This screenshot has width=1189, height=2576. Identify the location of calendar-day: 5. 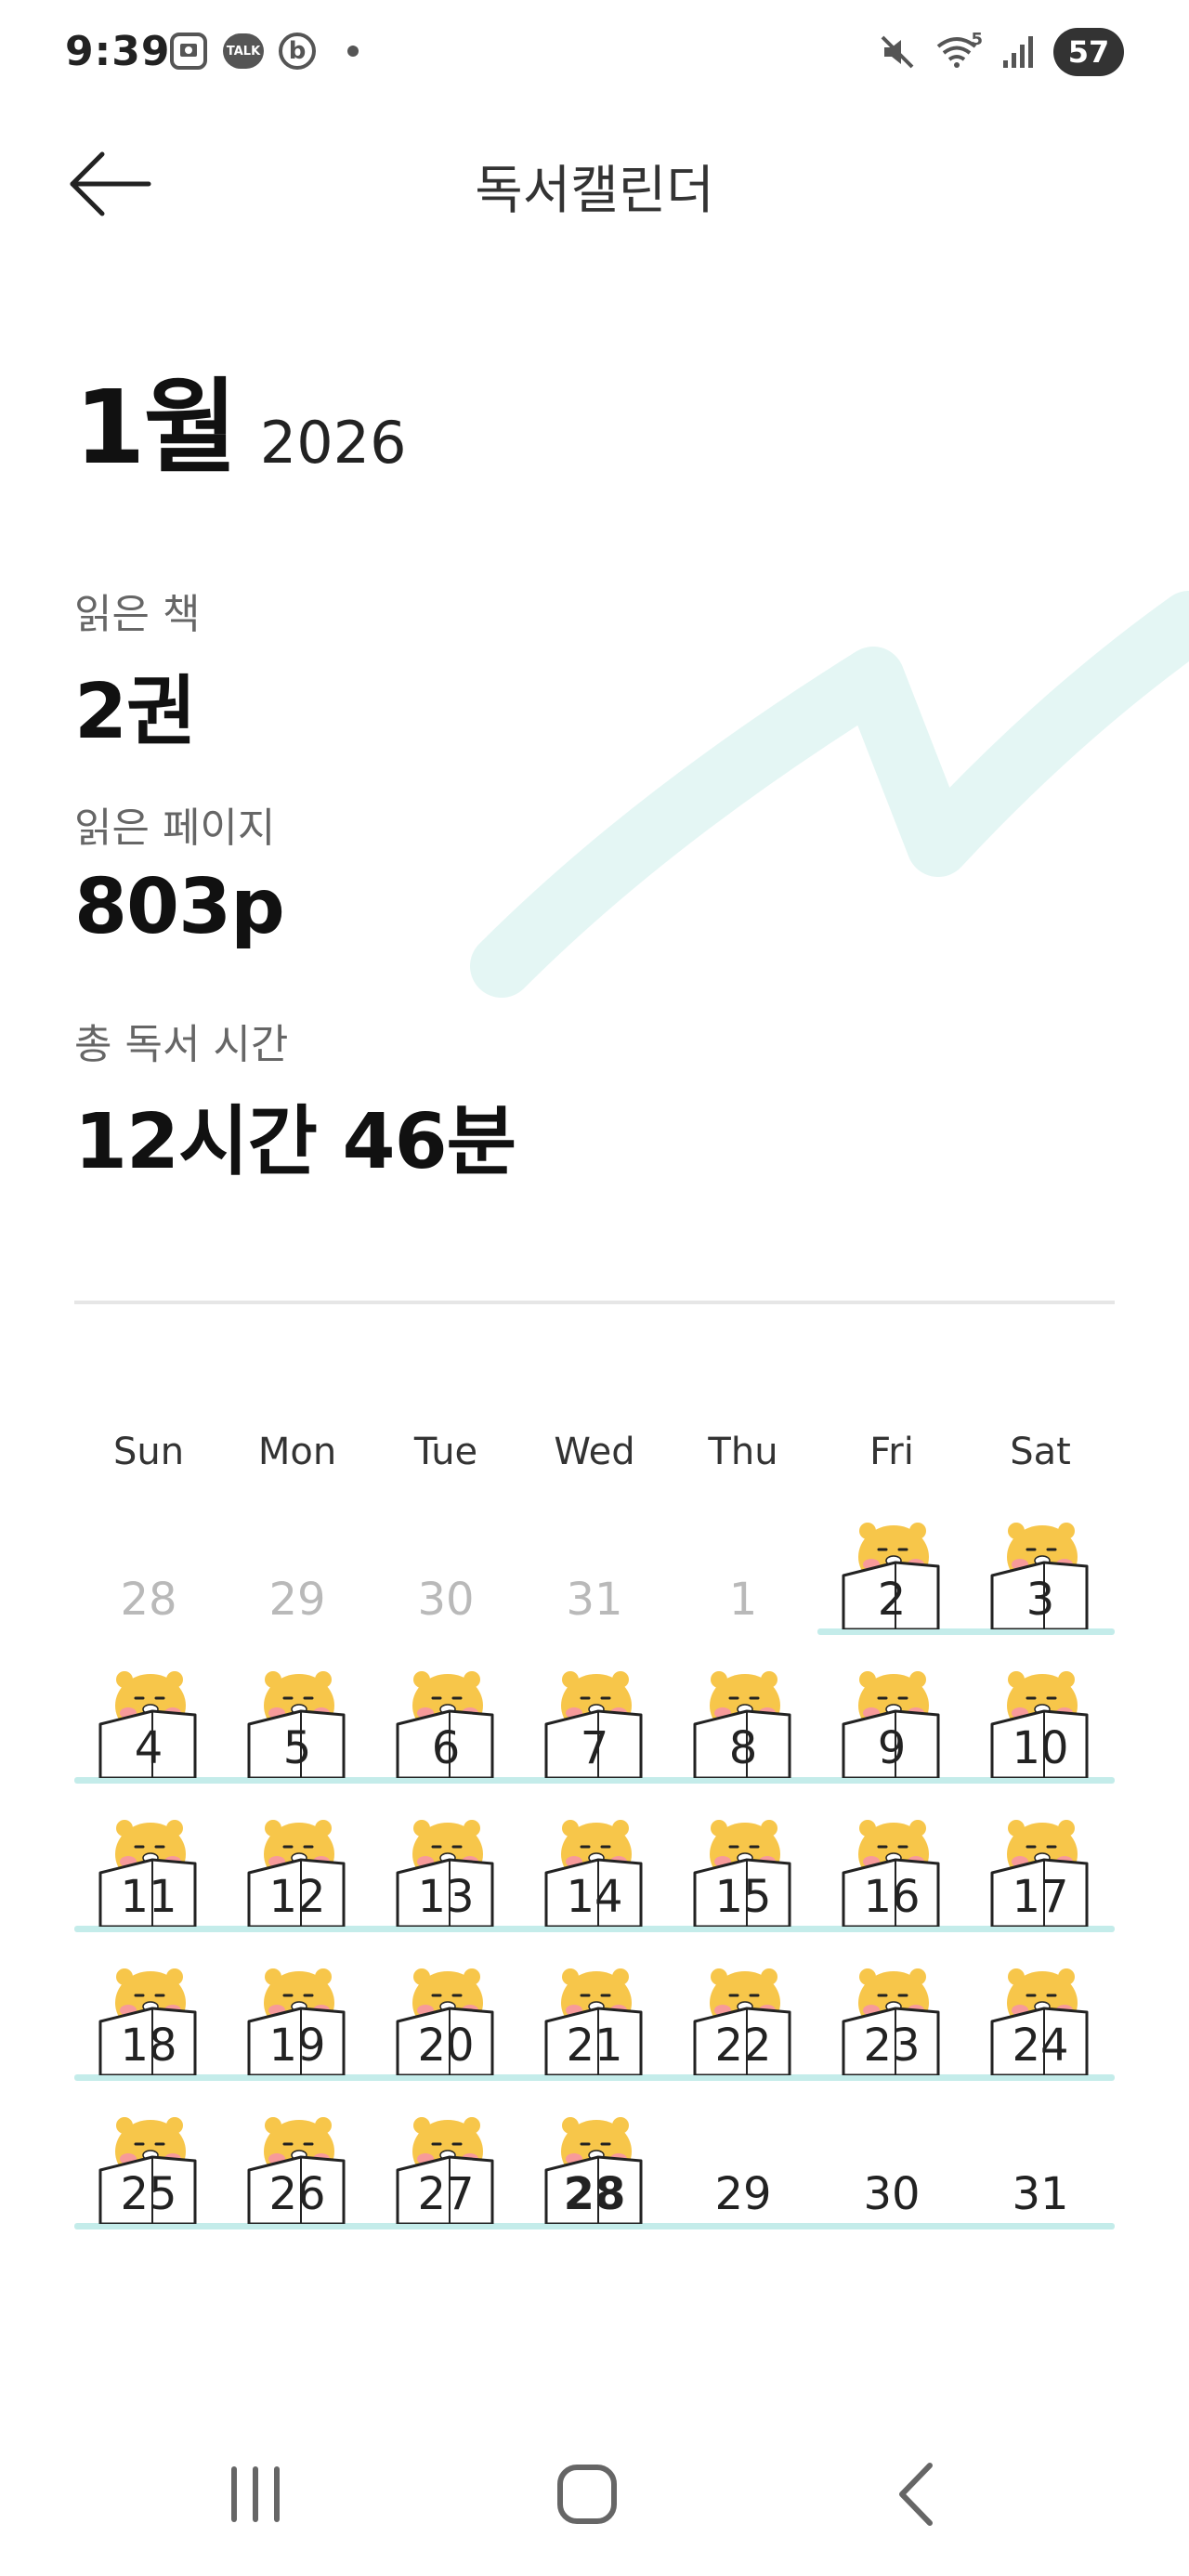
(298, 1709).